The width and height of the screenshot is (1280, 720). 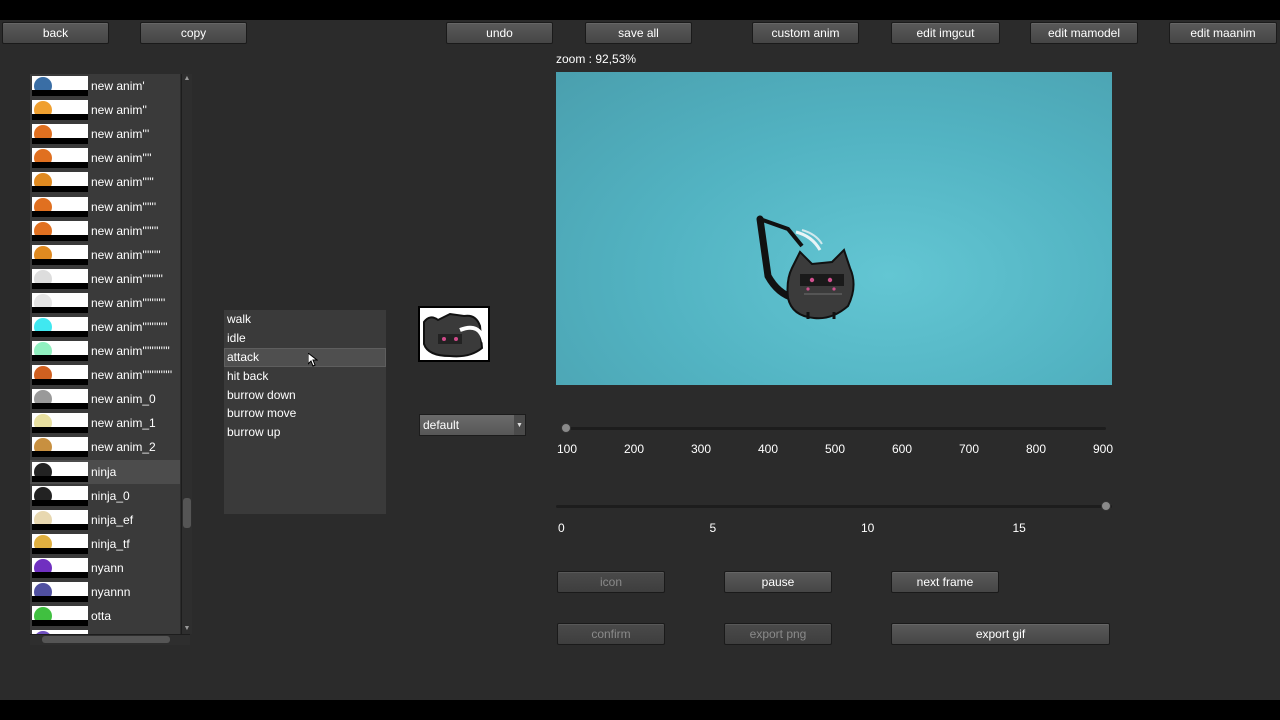 I want to click on speed-slider-thumb, so click(x=566, y=428).